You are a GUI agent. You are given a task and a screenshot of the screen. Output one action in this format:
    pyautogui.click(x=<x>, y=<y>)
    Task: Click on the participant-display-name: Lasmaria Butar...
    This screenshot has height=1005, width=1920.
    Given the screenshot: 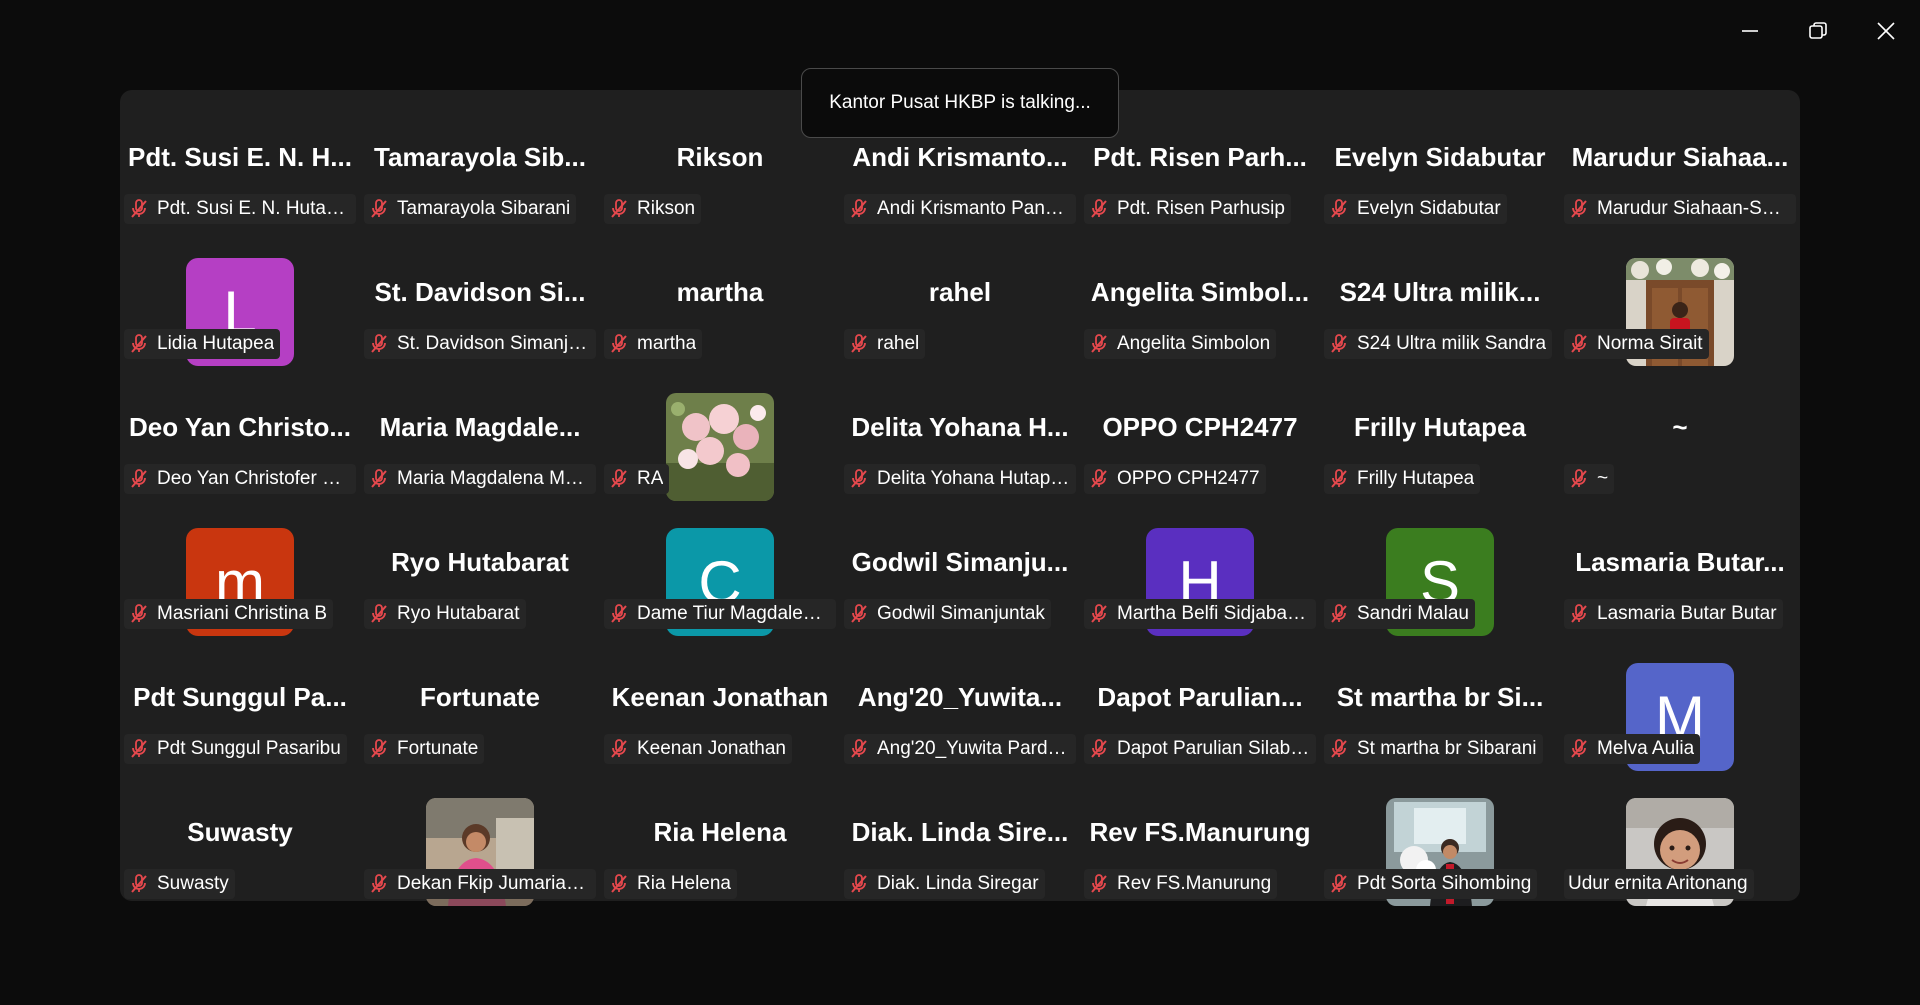 What is the action you would take?
    pyautogui.click(x=1680, y=562)
    